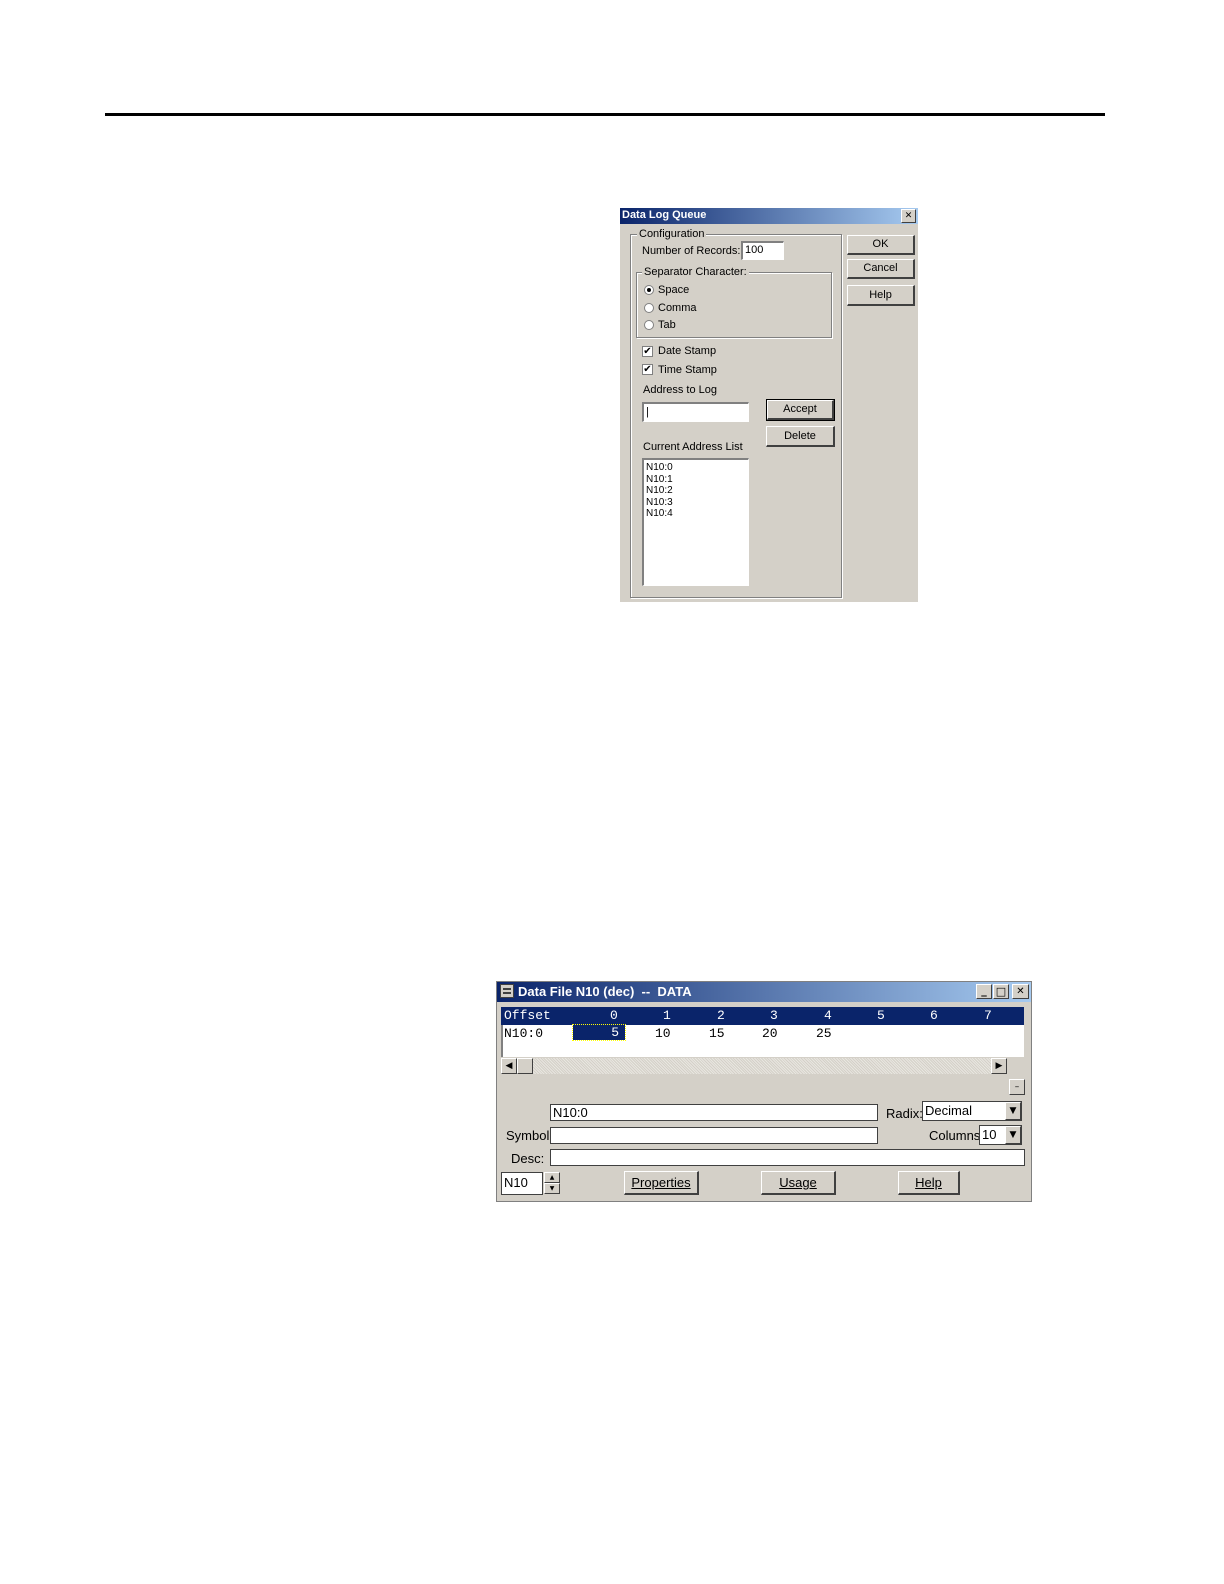 The height and width of the screenshot is (1584, 1224). I want to click on col-header: 6, so click(934, 1015).